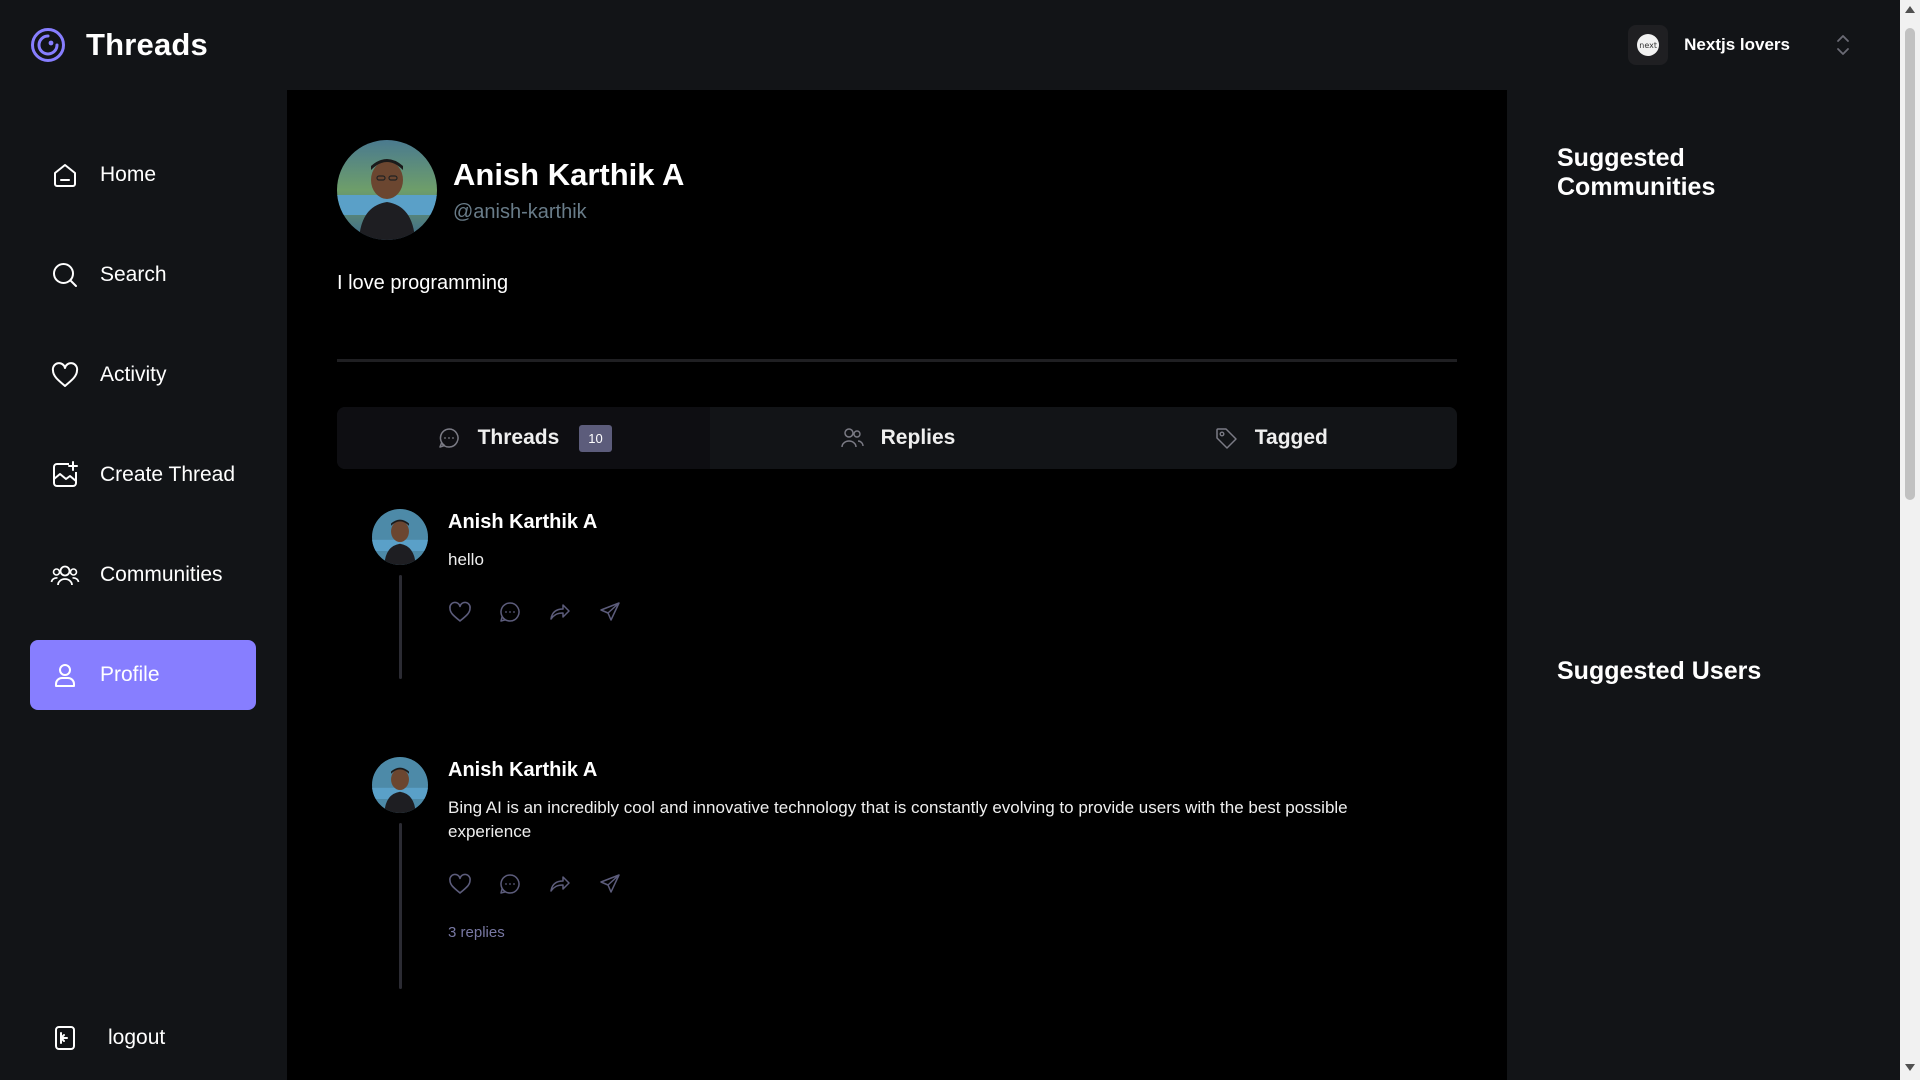  What do you see at coordinates (168, 474) in the screenshot?
I see `nav-label-create-thread: Create Thread` at bounding box center [168, 474].